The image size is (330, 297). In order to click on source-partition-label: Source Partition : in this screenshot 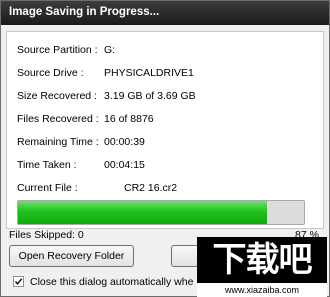, I will do `click(57, 50)`.